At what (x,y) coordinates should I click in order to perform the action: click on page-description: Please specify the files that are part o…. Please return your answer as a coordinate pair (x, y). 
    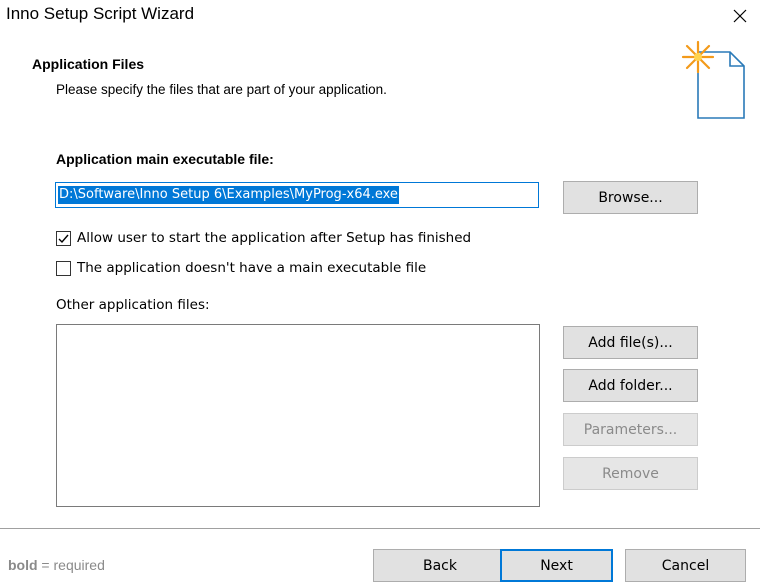
    Looking at the image, I should click on (221, 89).